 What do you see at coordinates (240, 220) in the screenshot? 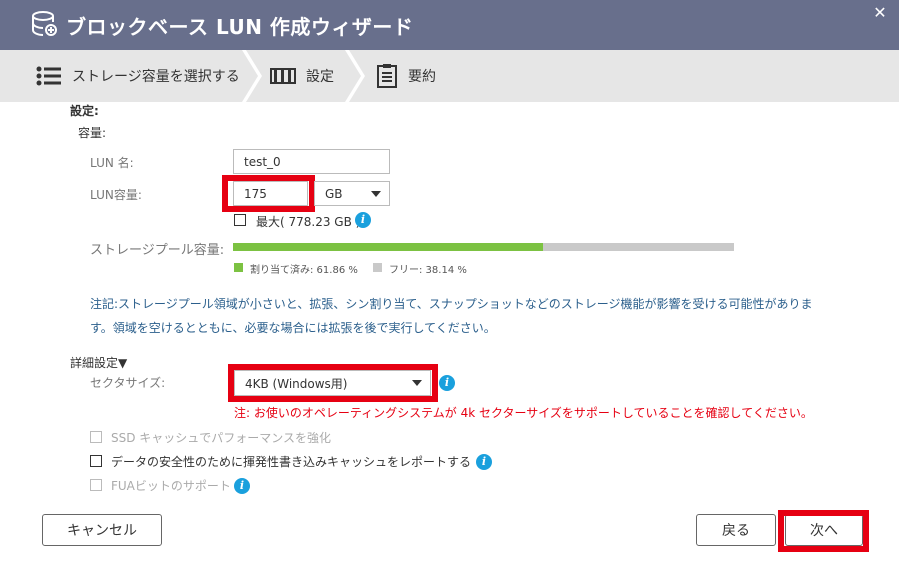
I see `max-capacity-checkbox` at bounding box center [240, 220].